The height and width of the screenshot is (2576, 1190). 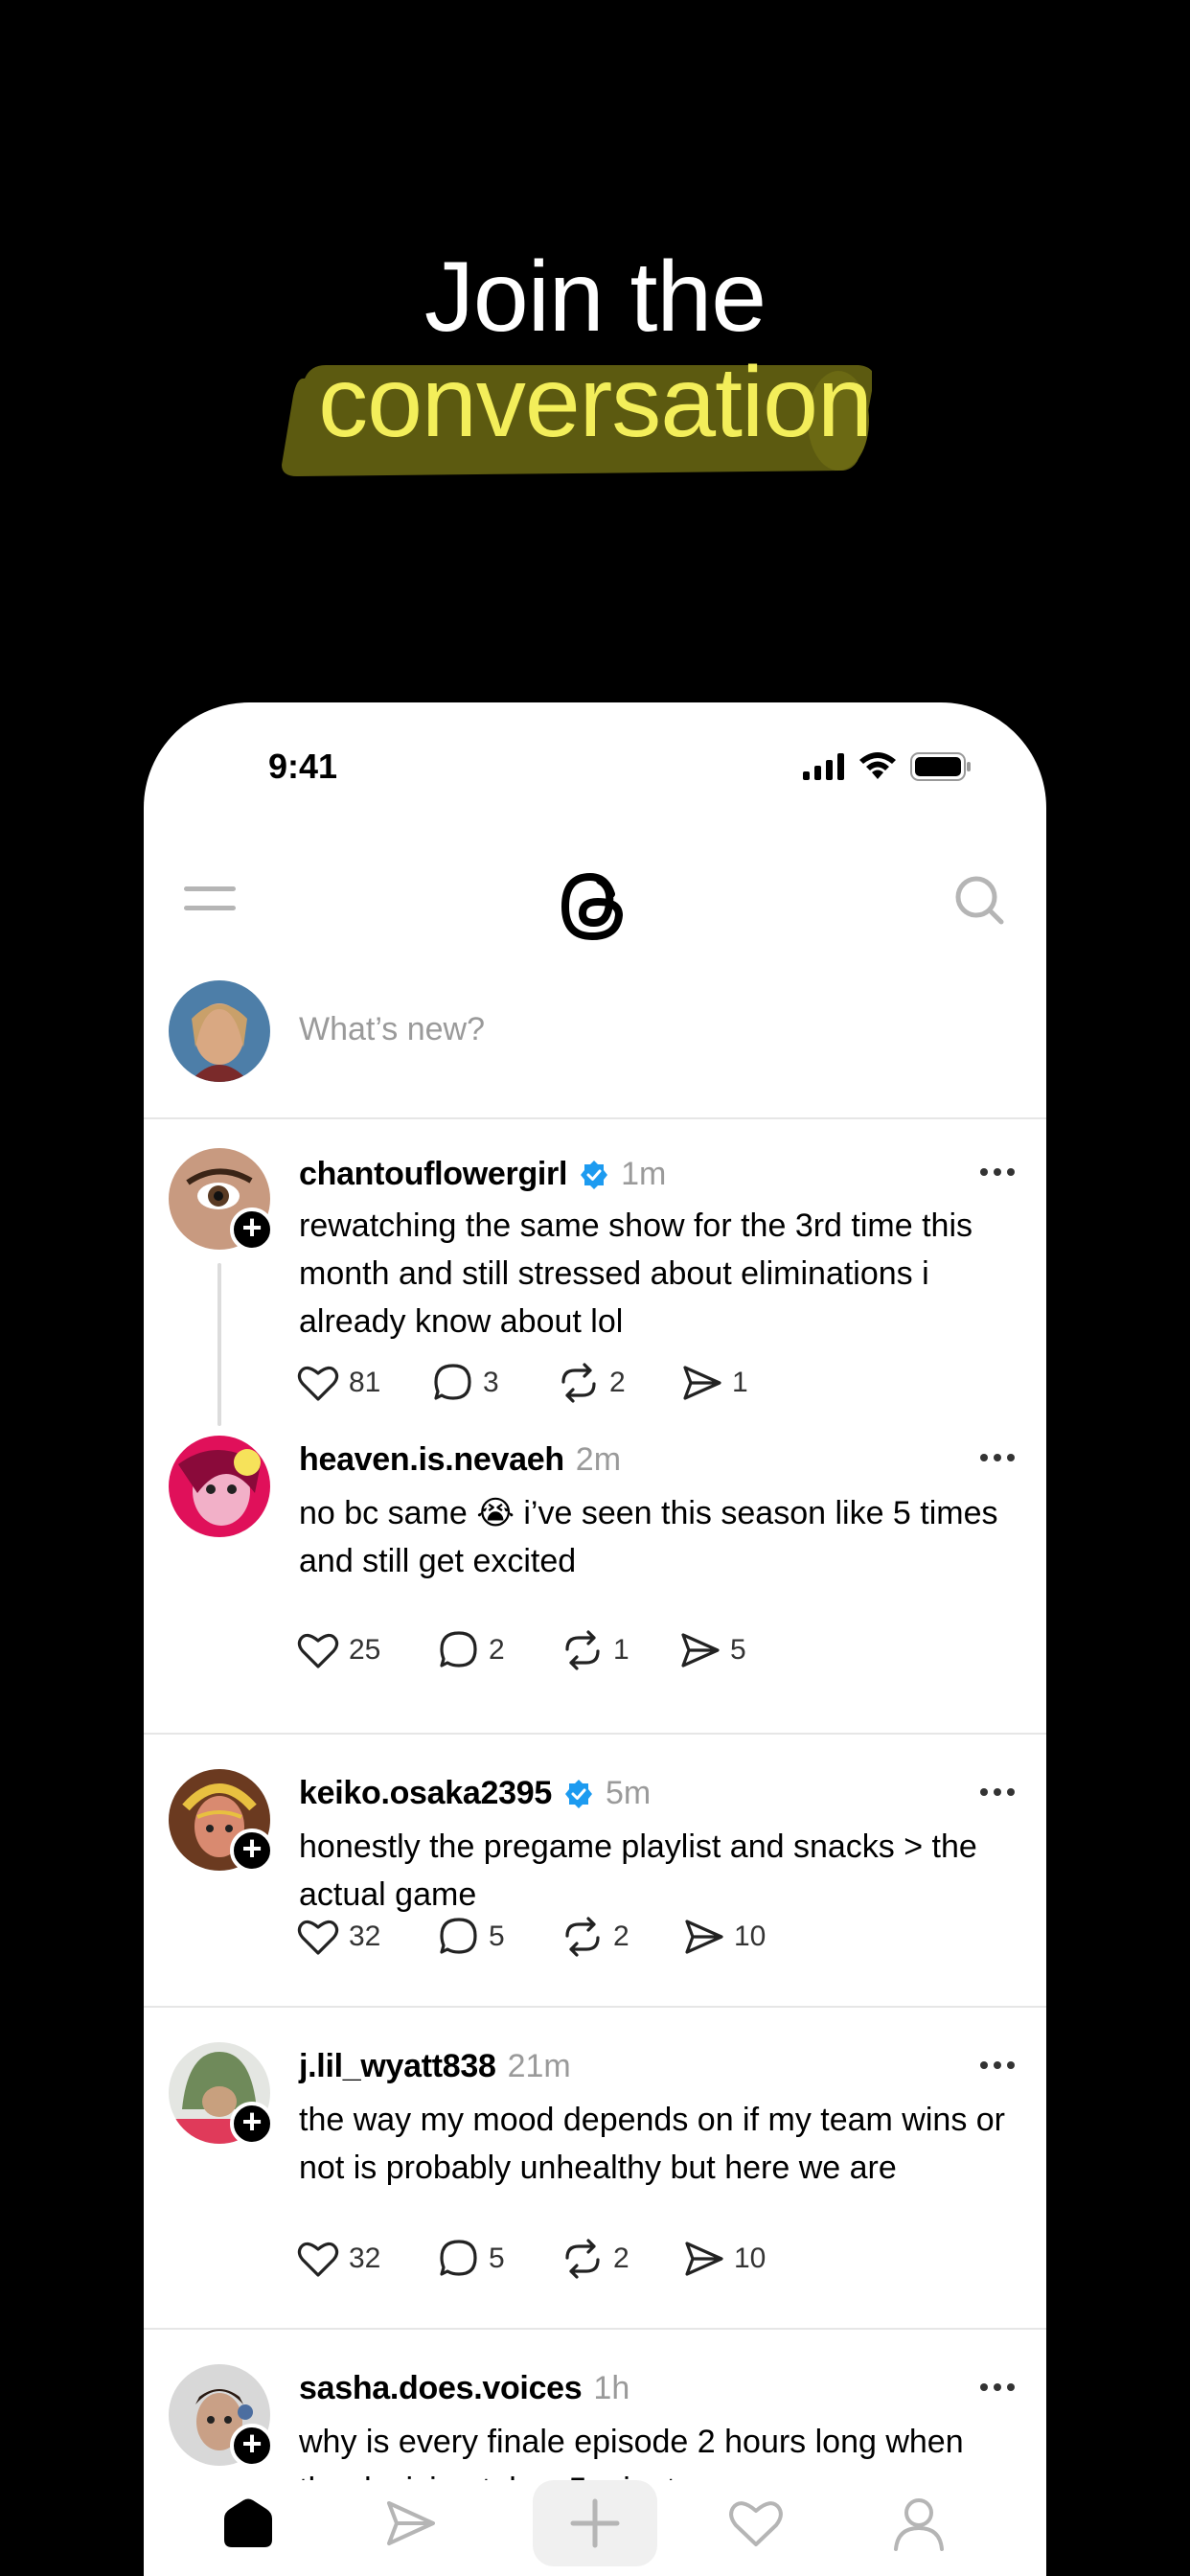 I want to click on status-bar: 9:41, so click(x=595, y=769).